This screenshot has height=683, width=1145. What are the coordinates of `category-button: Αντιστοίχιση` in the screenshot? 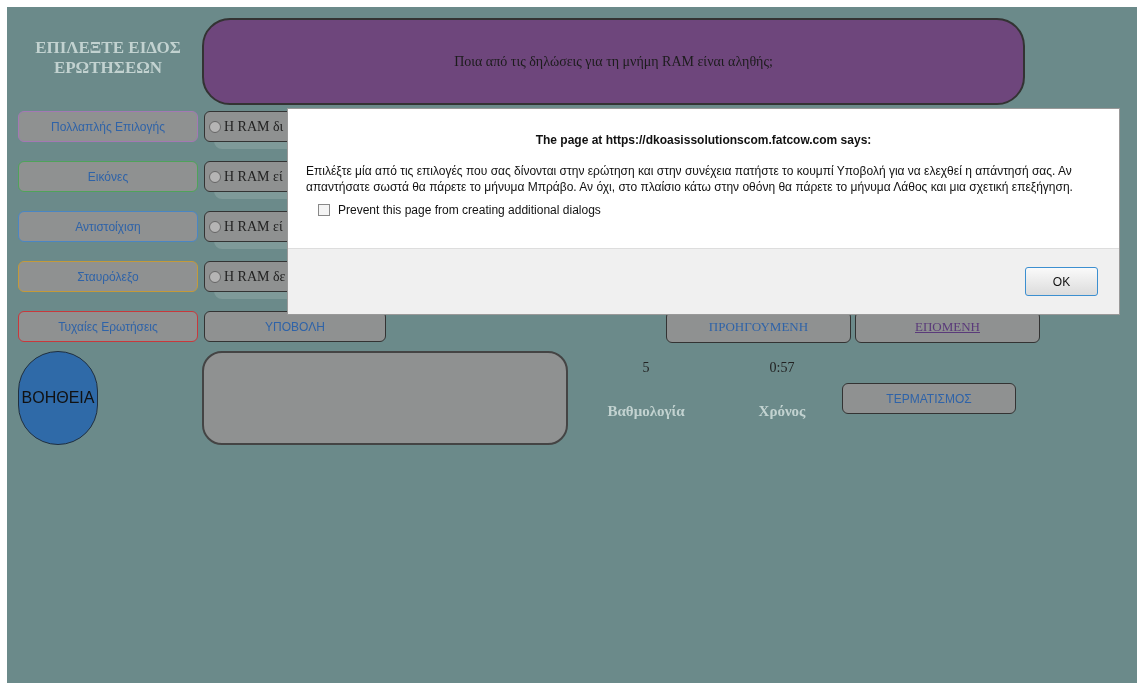 It's located at (108, 226).